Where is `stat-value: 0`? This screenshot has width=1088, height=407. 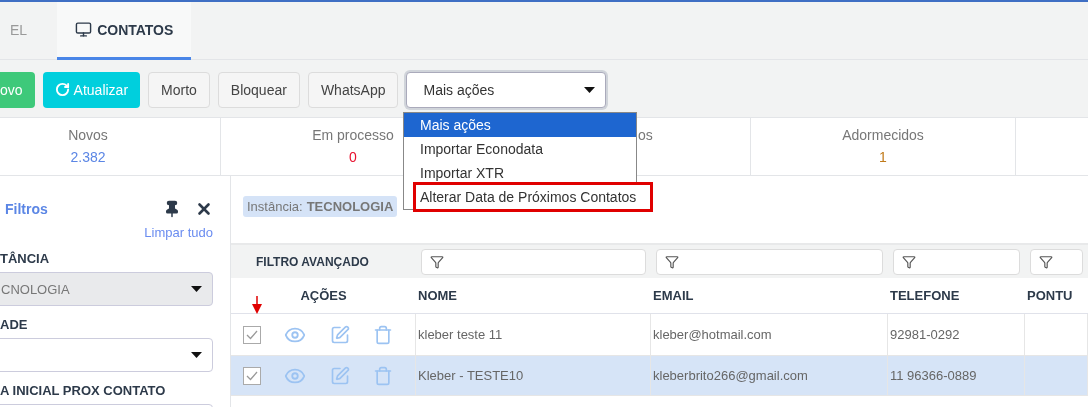 stat-value: 0 is located at coordinates (353, 157).